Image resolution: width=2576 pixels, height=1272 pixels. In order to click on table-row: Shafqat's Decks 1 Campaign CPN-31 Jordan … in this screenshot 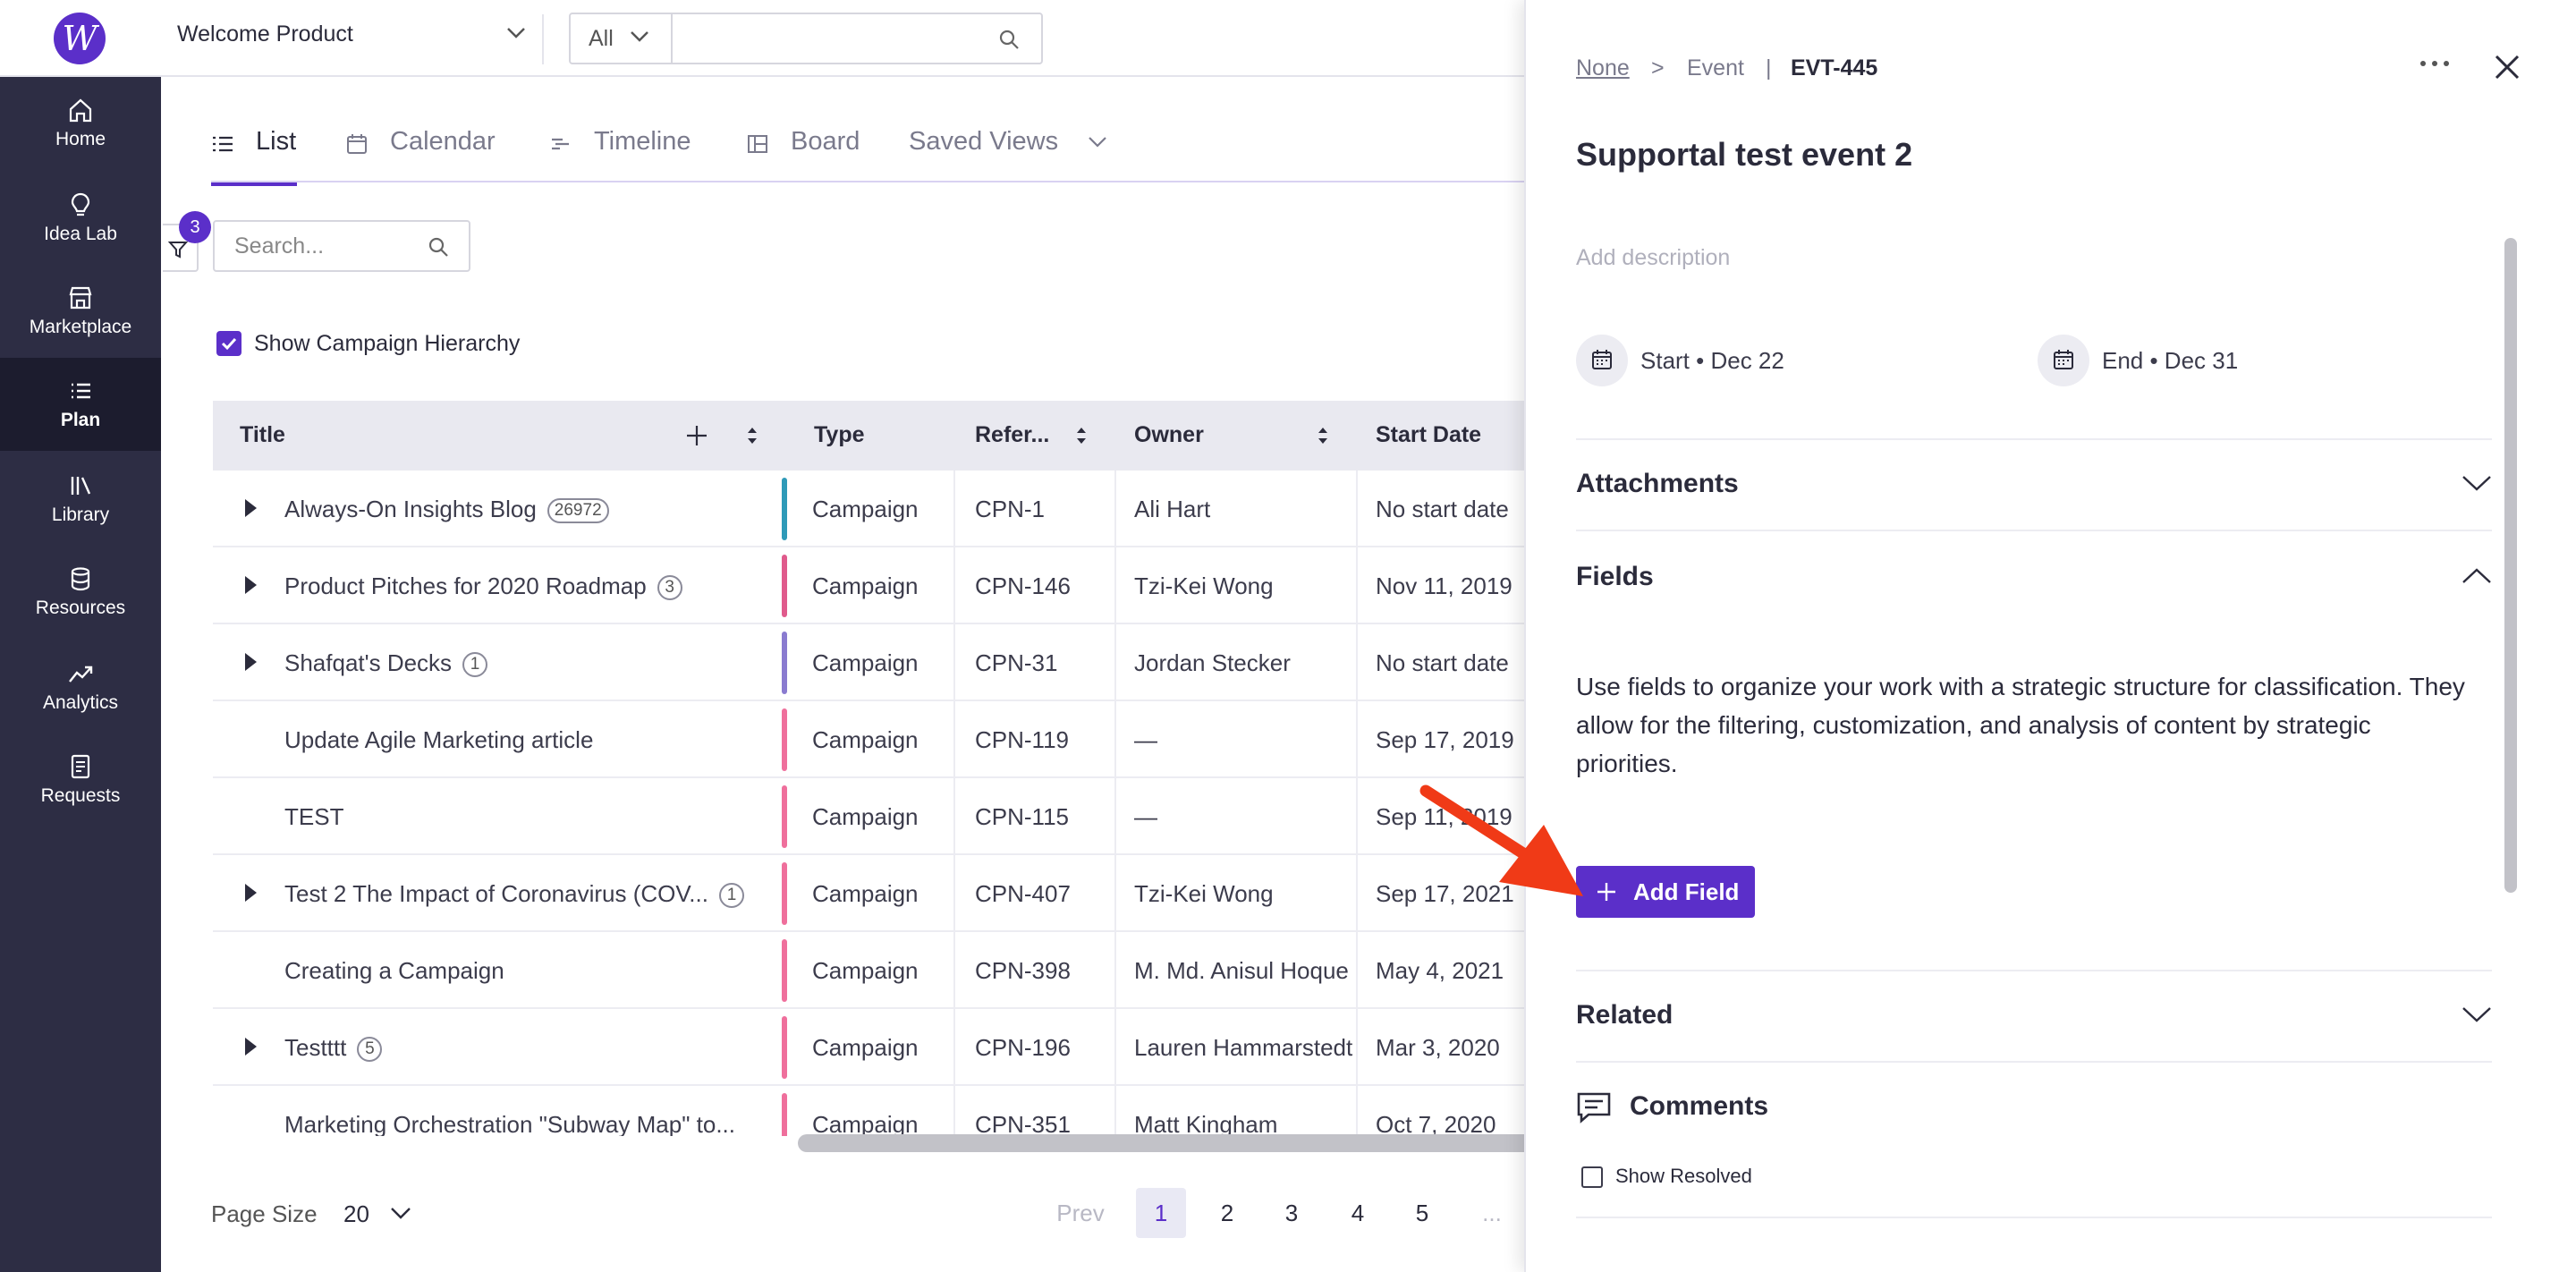, I will do `click(875, 662)`.